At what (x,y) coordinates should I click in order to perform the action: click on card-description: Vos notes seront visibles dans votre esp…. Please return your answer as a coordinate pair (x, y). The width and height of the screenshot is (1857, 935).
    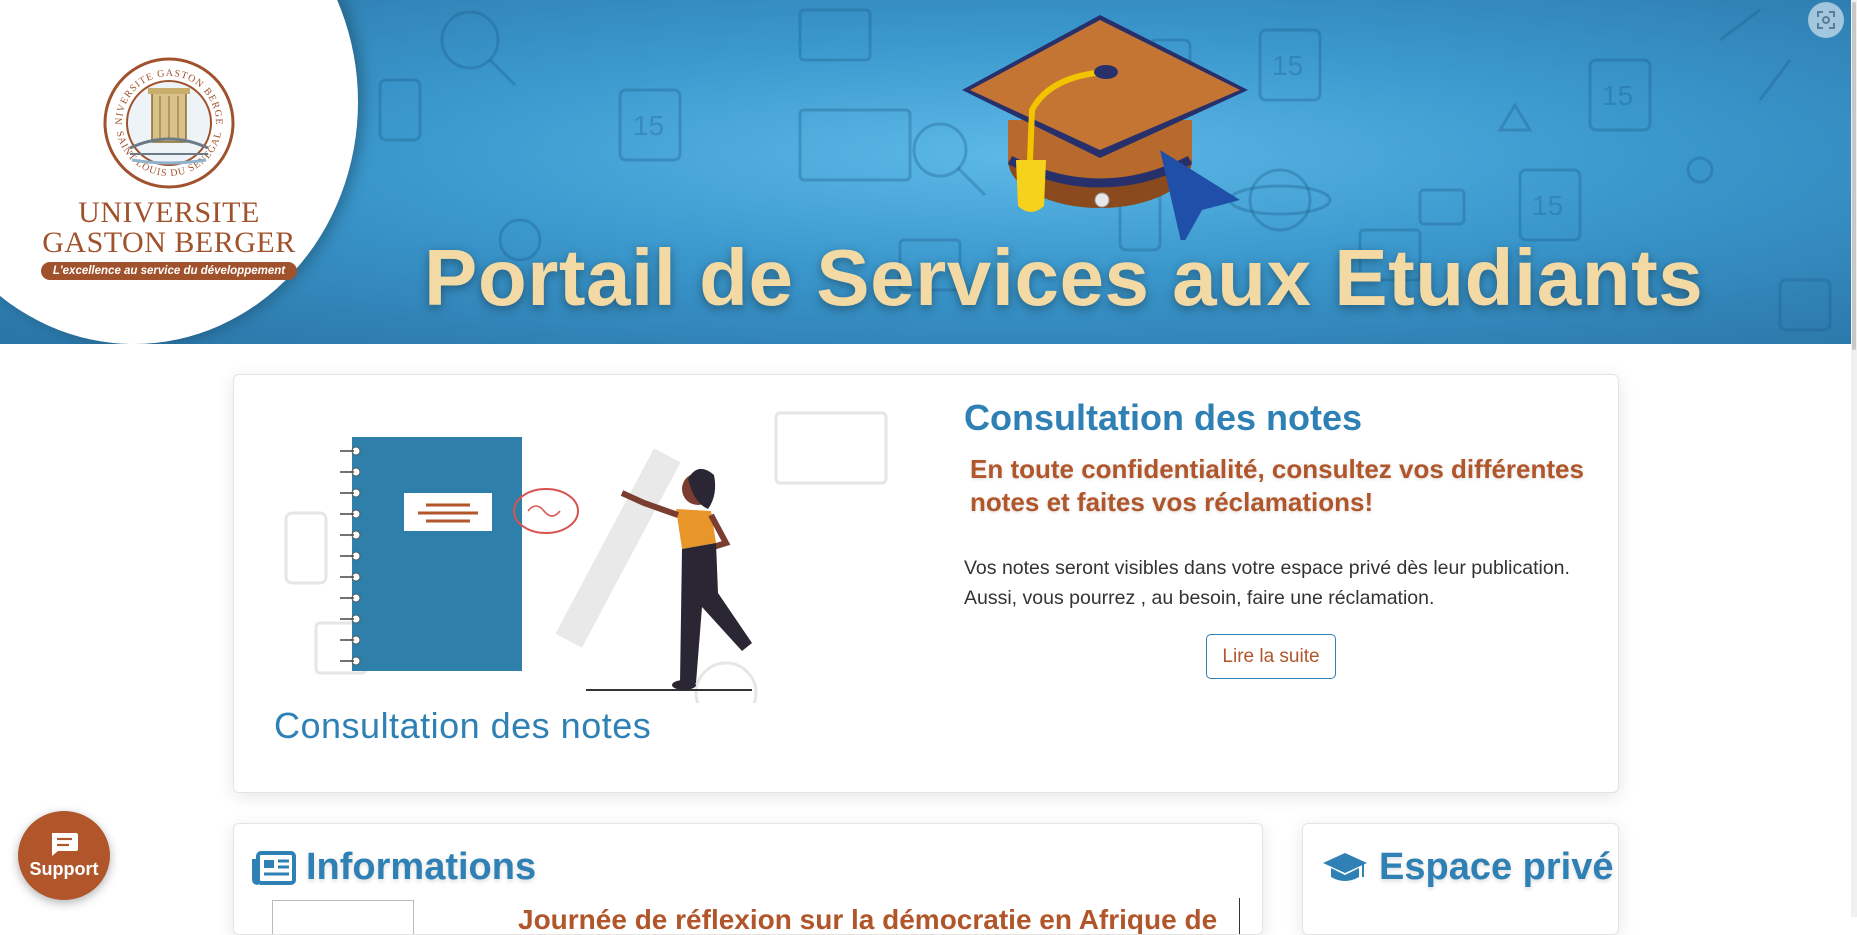
    Looking at the image, I should click on (1279, 583).